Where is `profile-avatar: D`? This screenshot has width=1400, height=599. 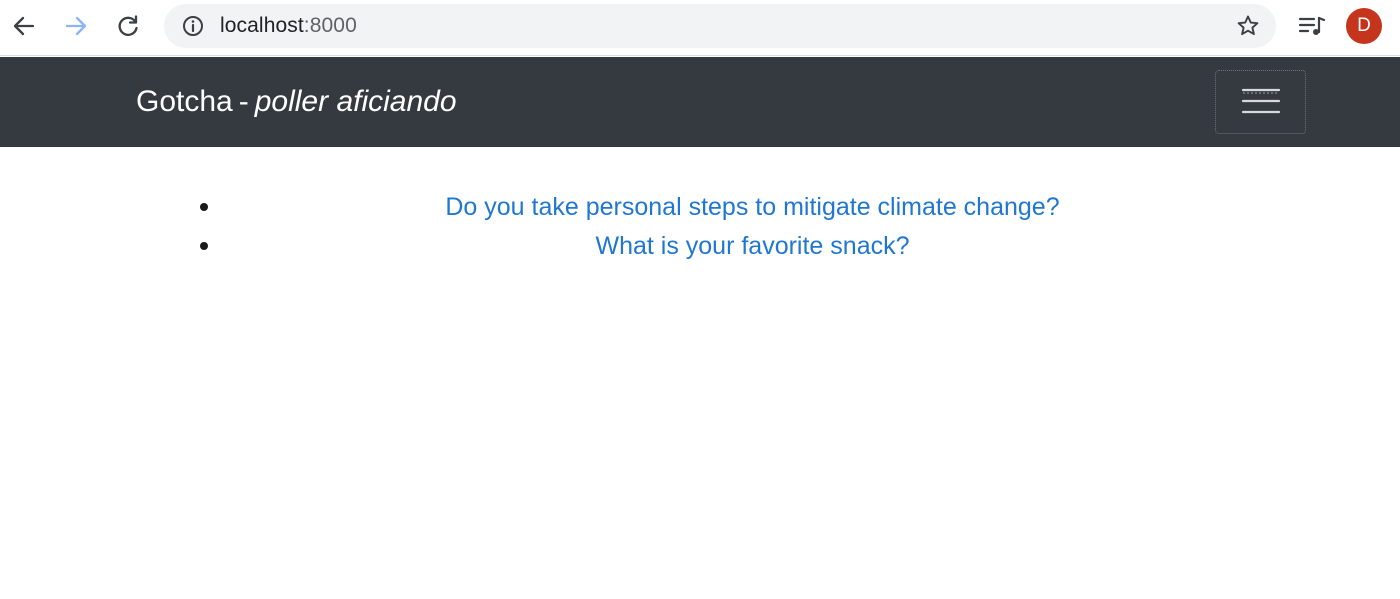 profile-avatar: D is located at coordinates (1364, 26).